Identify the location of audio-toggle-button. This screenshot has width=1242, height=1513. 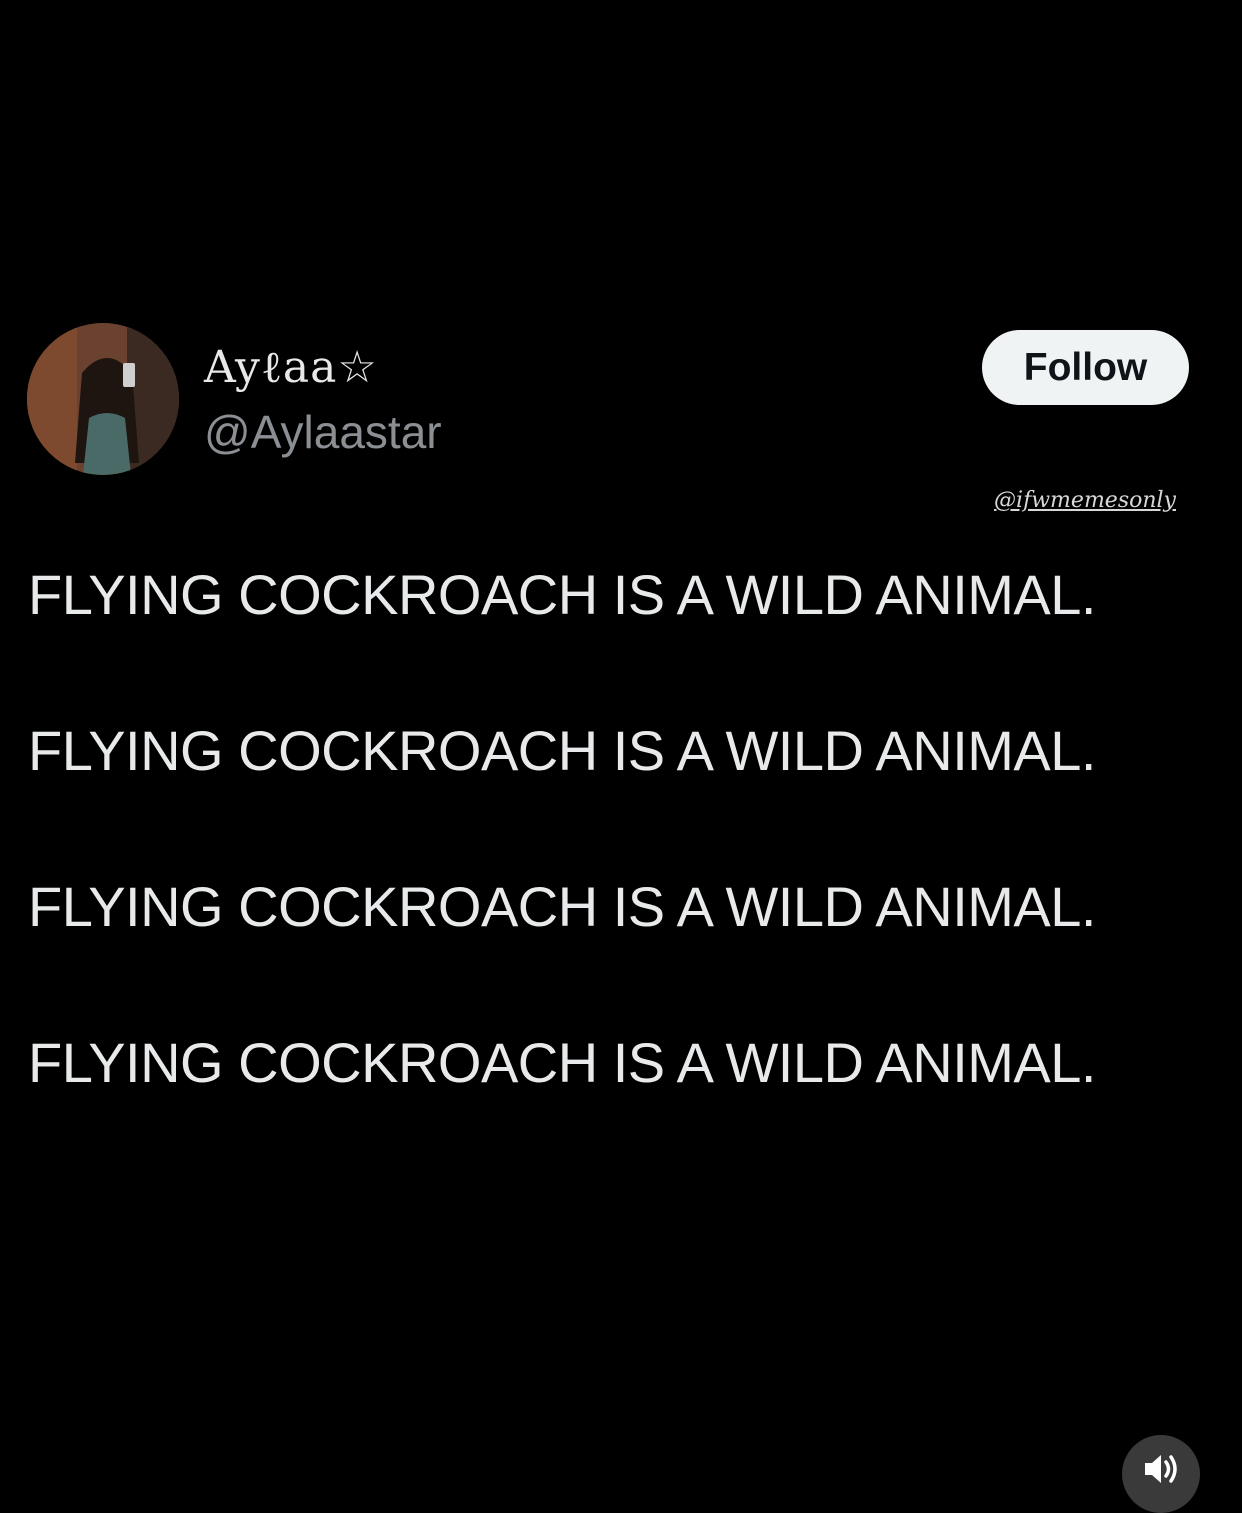
(1161, 1474).